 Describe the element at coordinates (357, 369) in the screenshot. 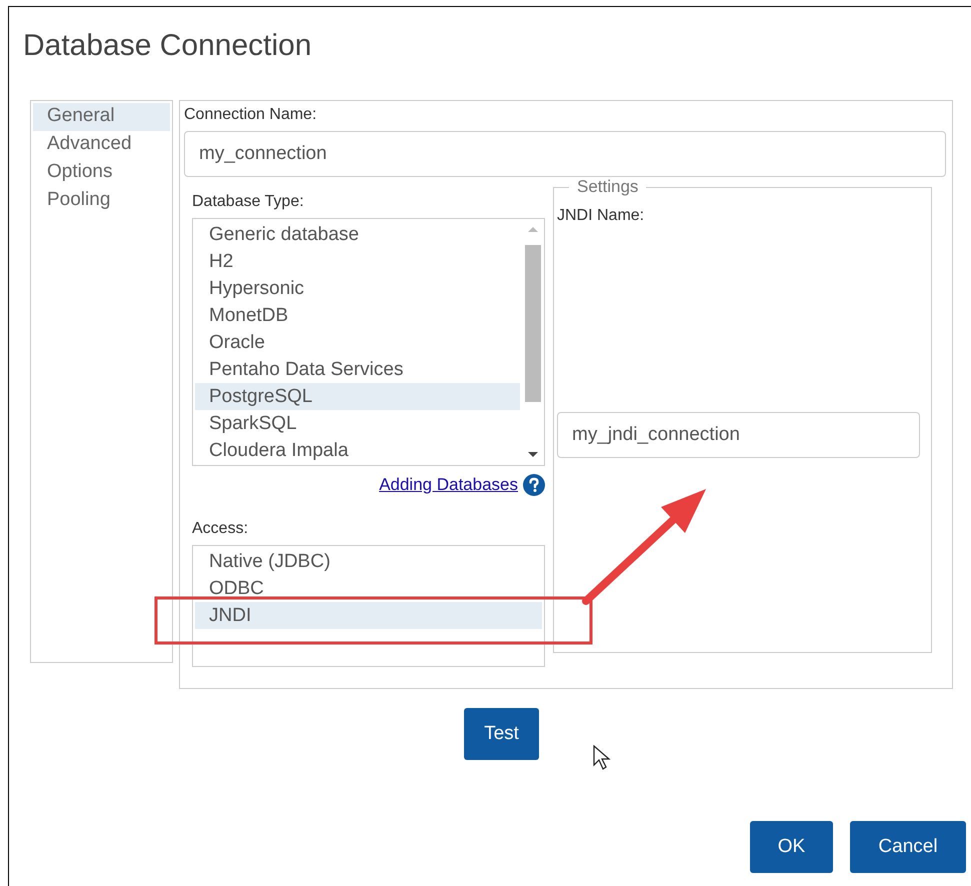

I see `list-item: Pentaho Data Services` at that location.